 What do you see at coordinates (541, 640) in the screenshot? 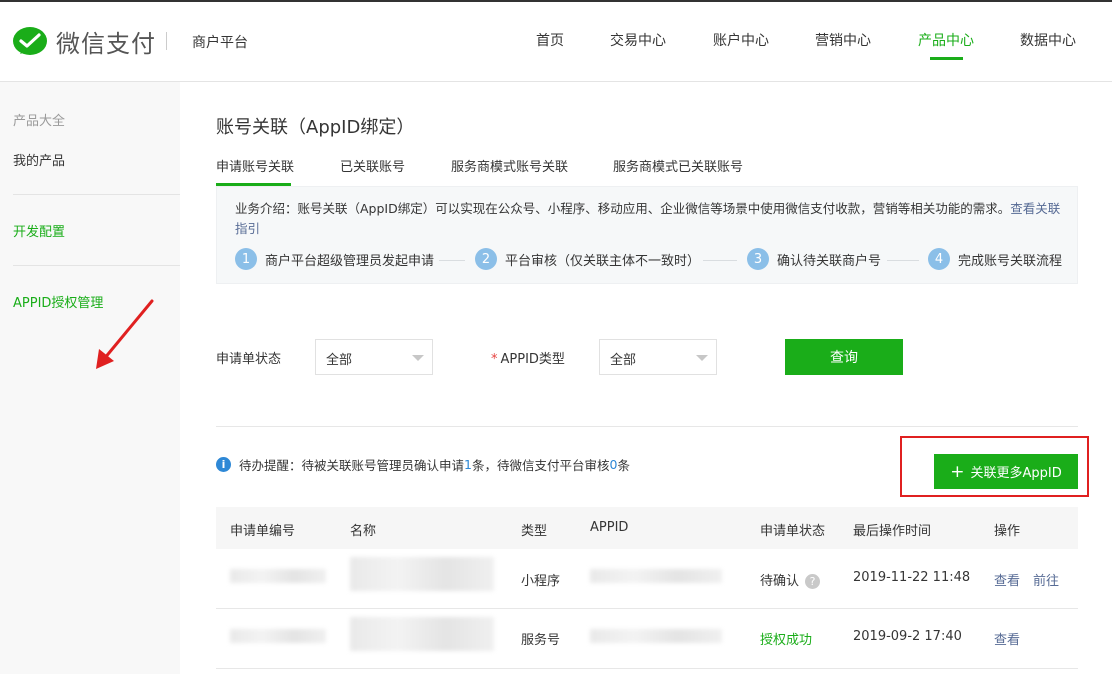
I see `cell-type: 服务号` at bounding box center [541, 640].